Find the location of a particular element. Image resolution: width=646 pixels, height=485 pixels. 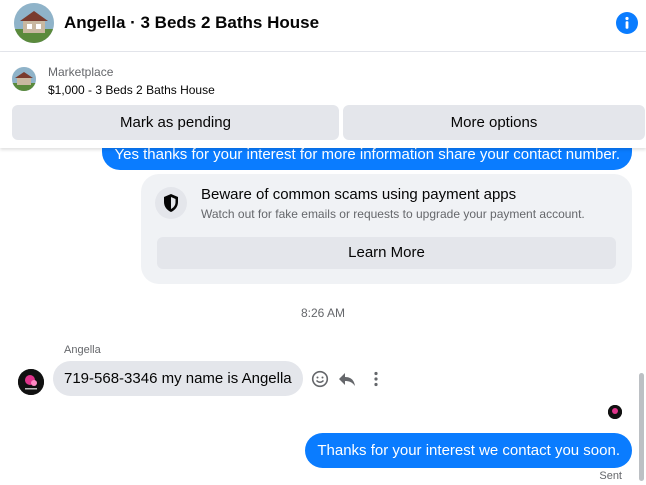

message-timestamp: 8:26 AM is located at coordinates (323, 313).